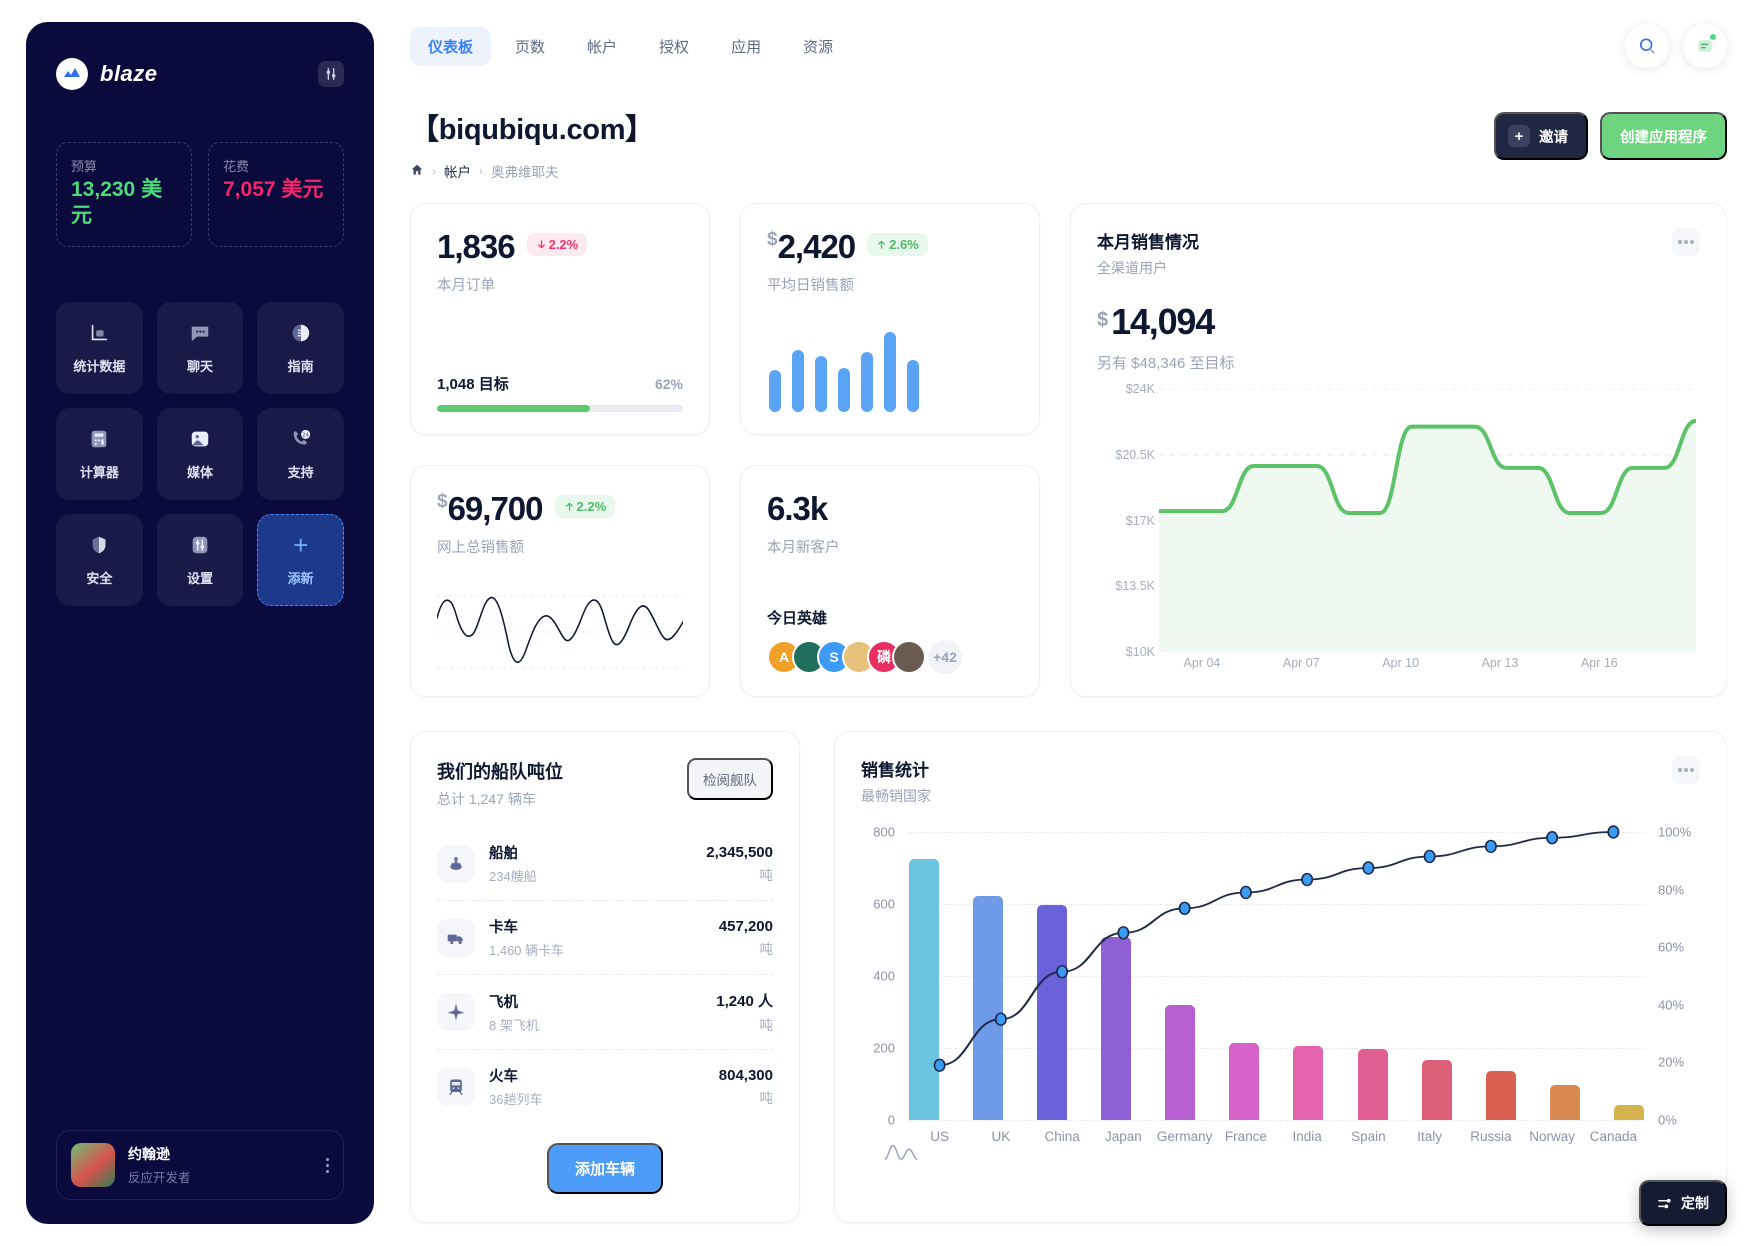  Describe the element at coordinates (301, 439) in the screenshot. I see `phone-24-icon: 24` at that location.